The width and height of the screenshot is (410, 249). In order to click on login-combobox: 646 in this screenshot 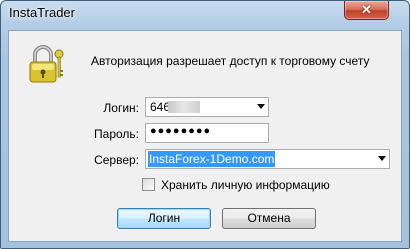, I will do `click(207, 107)`.